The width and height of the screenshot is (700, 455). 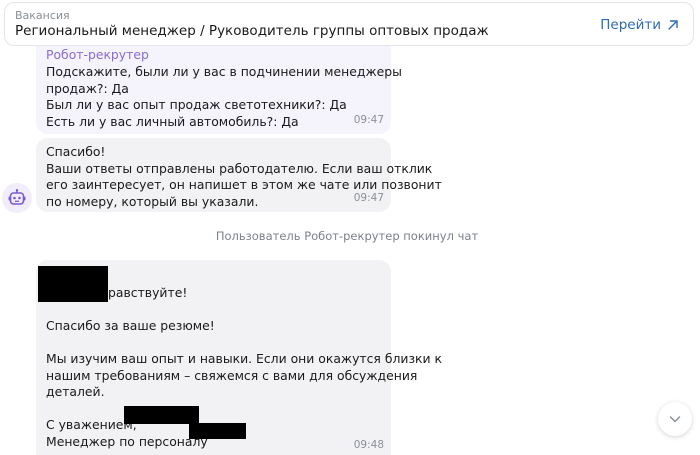 I want to click on message-line: Спасибо!, so click(x=76, y=151).